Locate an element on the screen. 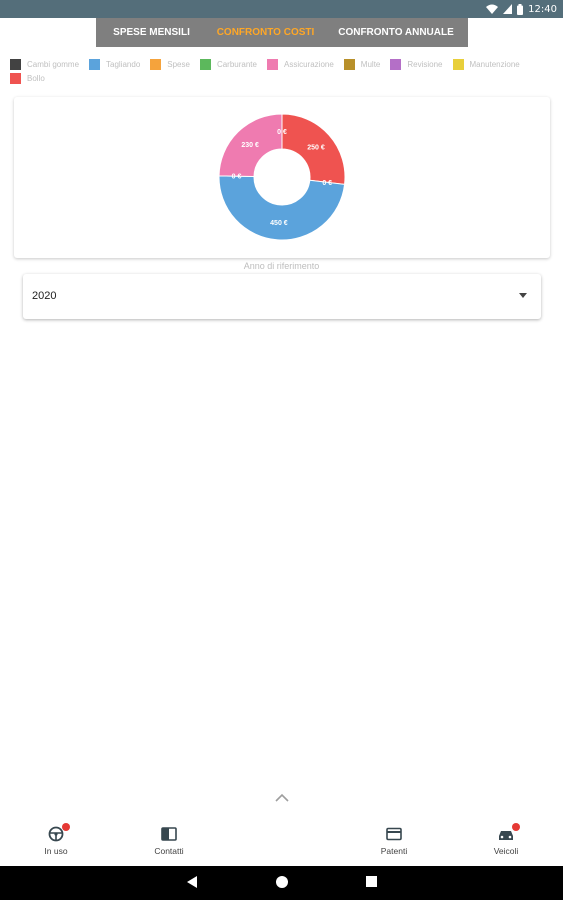  nav-item-patenti: Patenti is located at coordinates (394, 841).